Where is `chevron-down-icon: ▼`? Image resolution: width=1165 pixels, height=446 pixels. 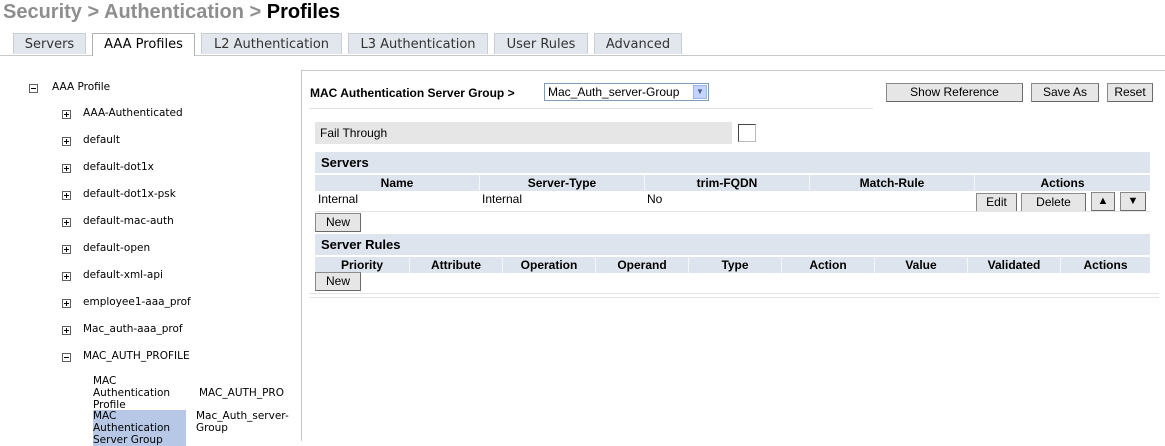
chevron-down-icon: ▼ is located at coordinates (700, 92).